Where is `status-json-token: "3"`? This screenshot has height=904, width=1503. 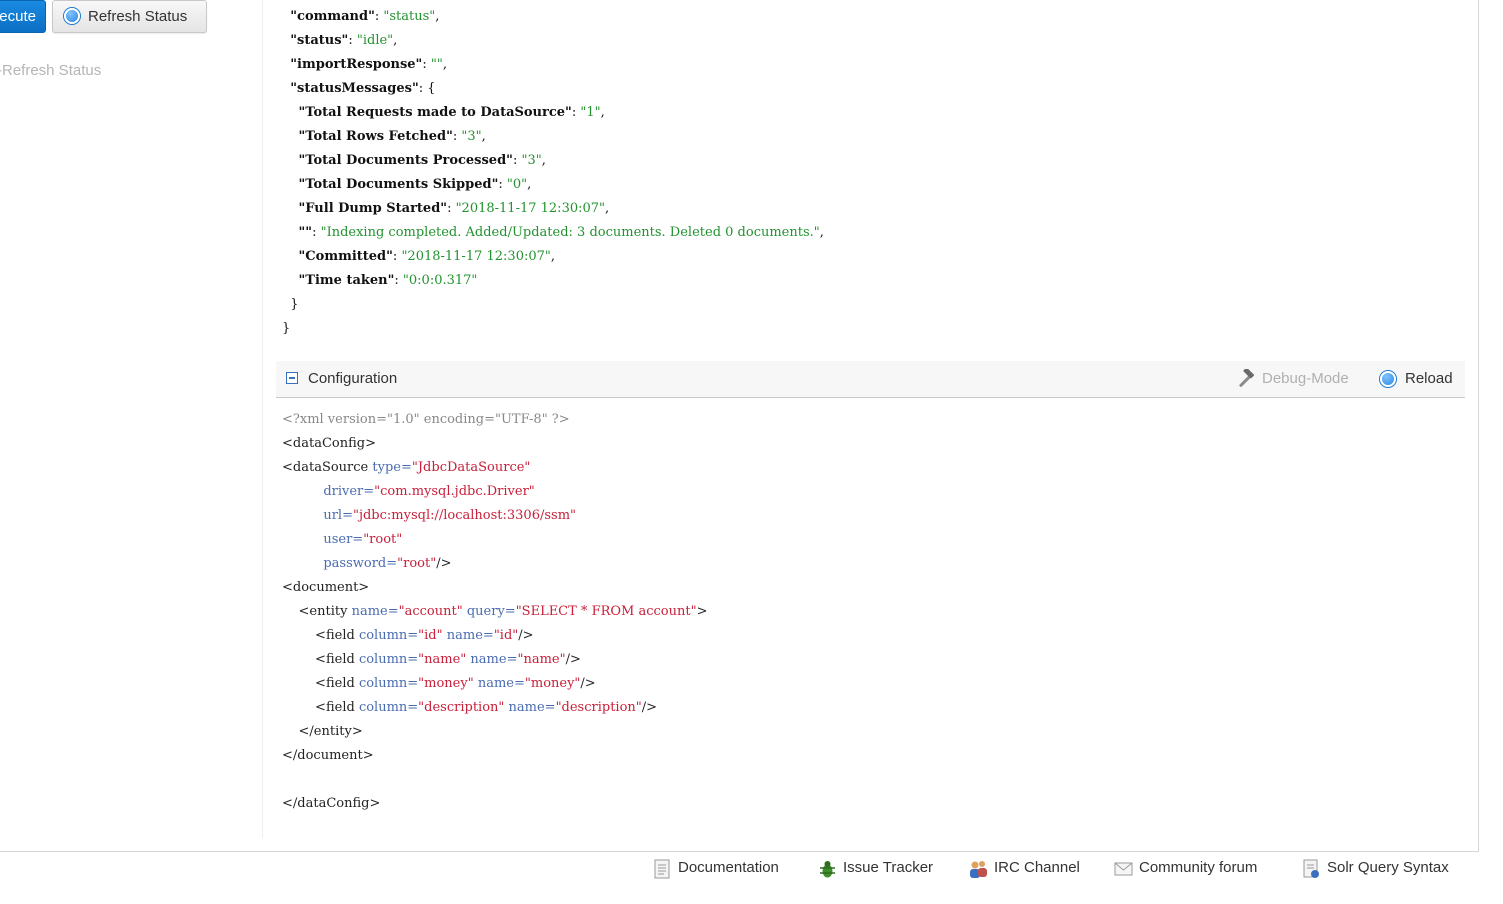 status-json-token: "3" is located at coordinates (531, 160).